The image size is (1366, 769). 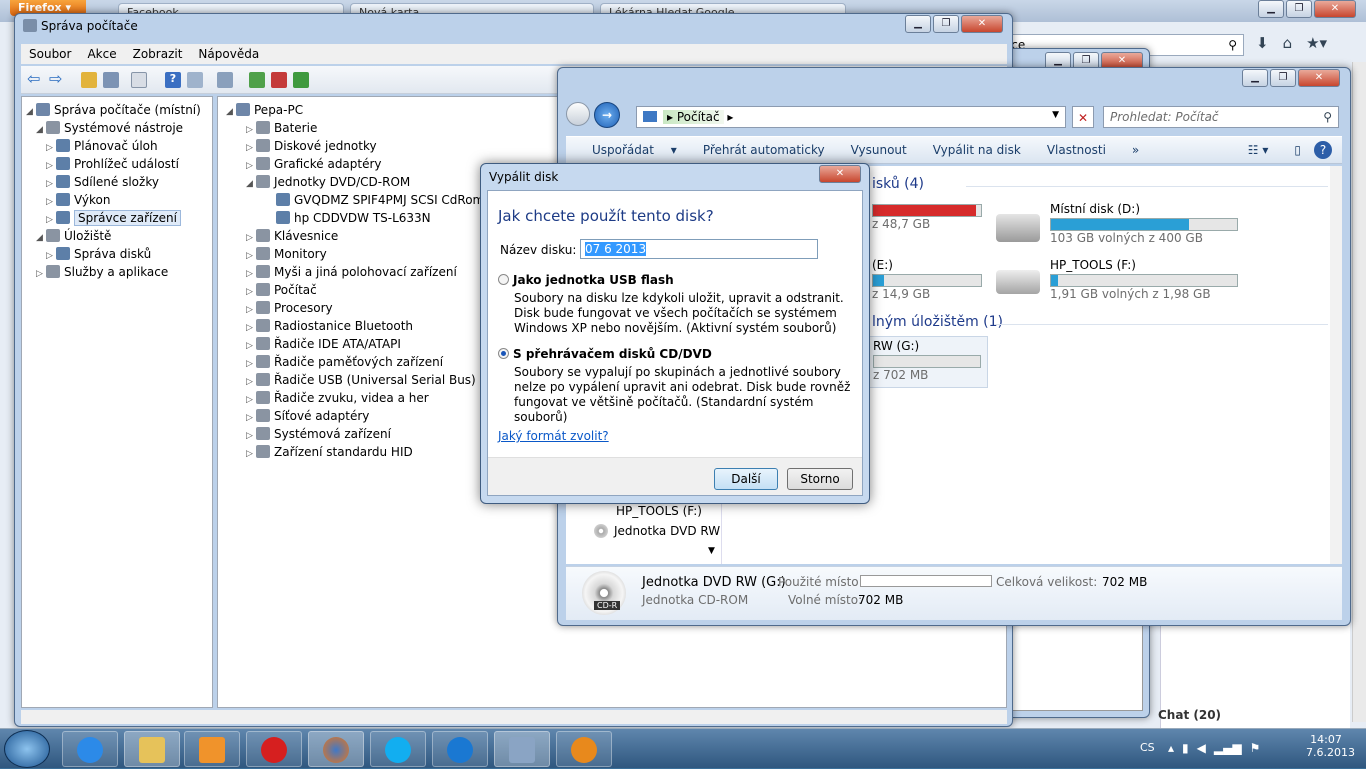 What do you see at coordinates (35, 79) in the screenshot?
I see `back-icon: ⇦` at bounding box center [35, 79].